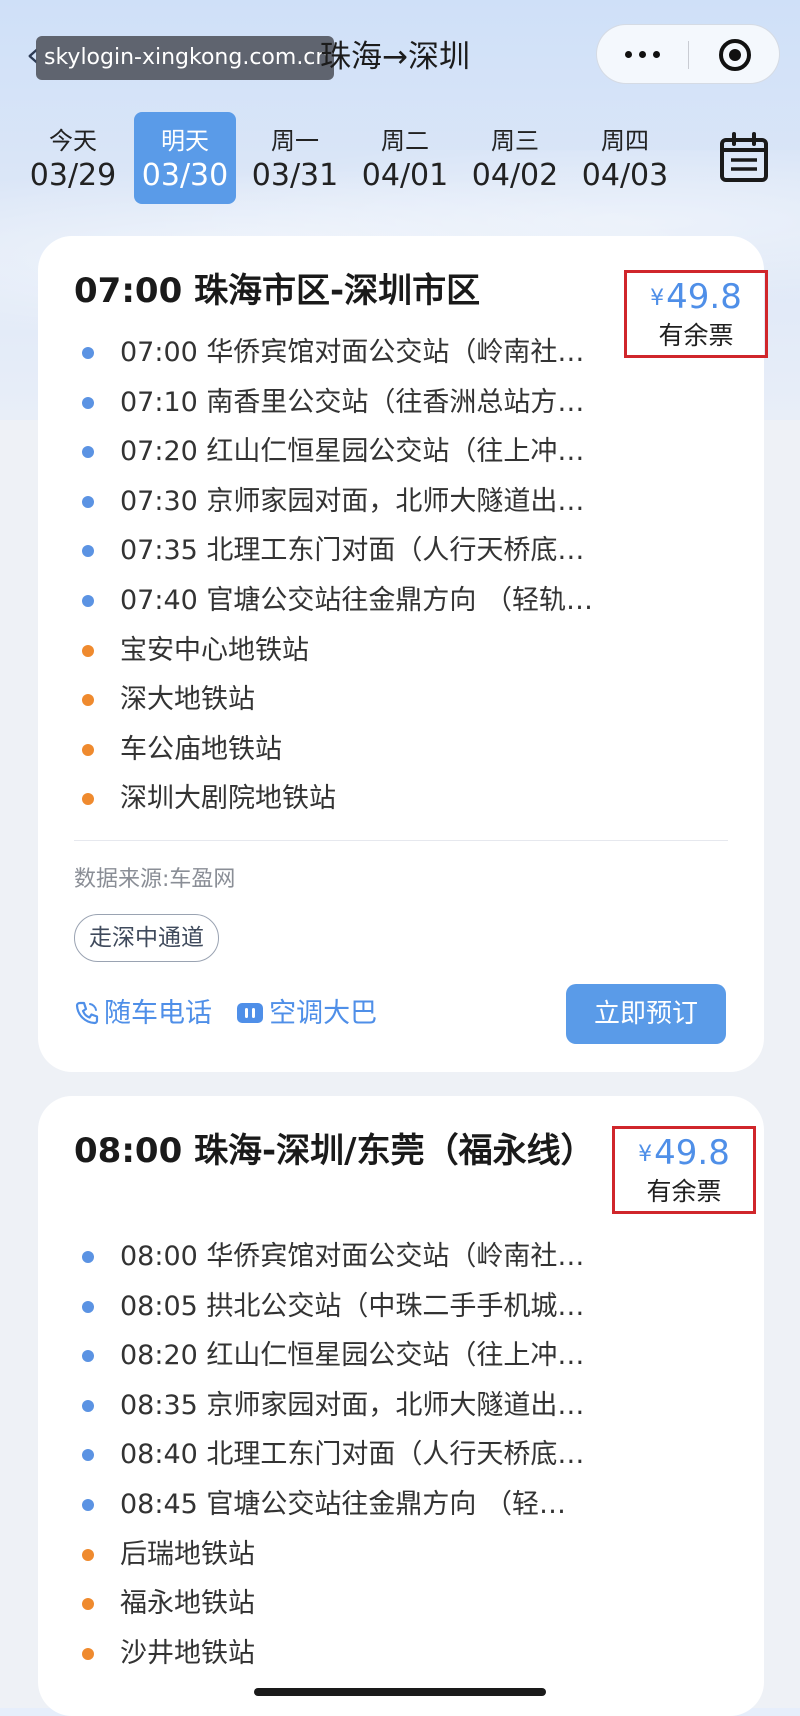 Image resolution: width=800 pixels, height=1716 pixels. Describe the element at coordinates (295, 175) in the screenshot. I see `date-value: 03/31` at that location.